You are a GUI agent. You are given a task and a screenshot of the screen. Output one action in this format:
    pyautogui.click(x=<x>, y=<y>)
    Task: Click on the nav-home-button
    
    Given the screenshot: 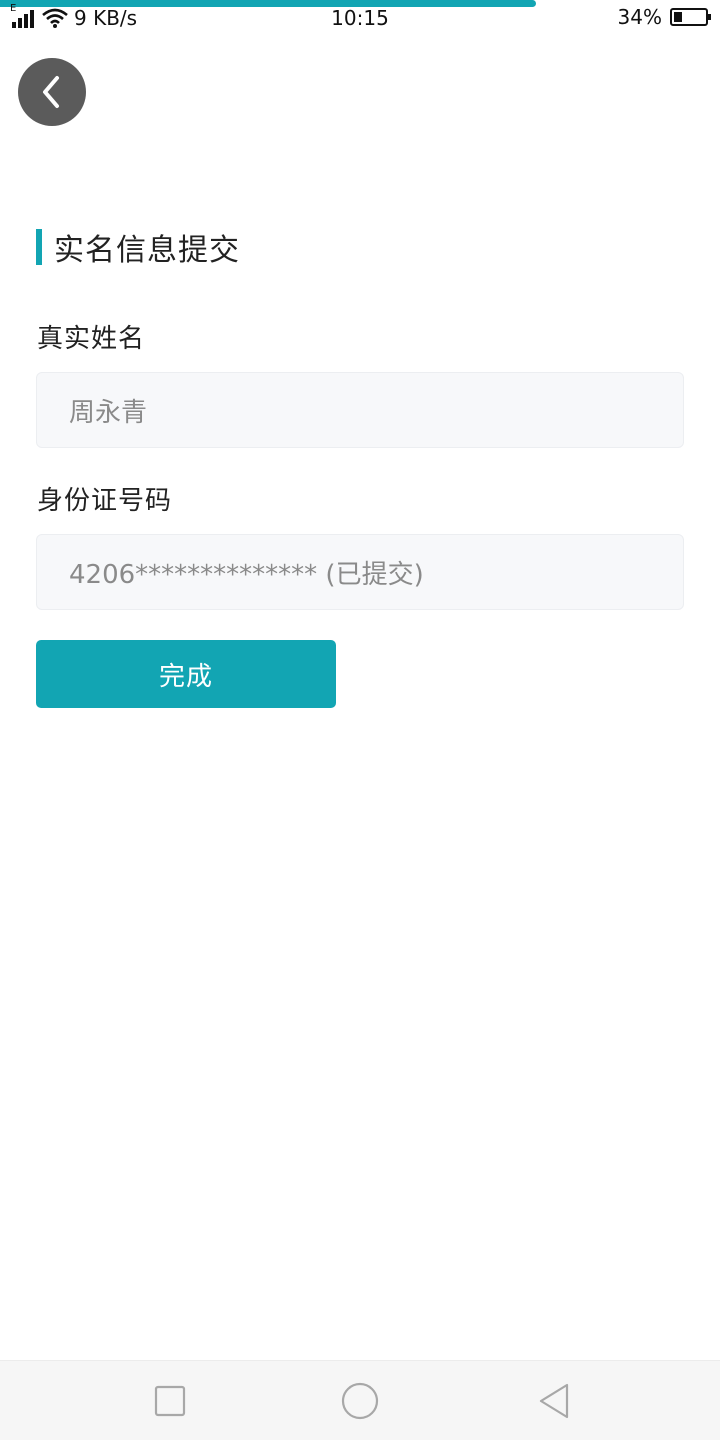 What is the action you would take?
    pyautogui.click(x=360, y=1401)
    